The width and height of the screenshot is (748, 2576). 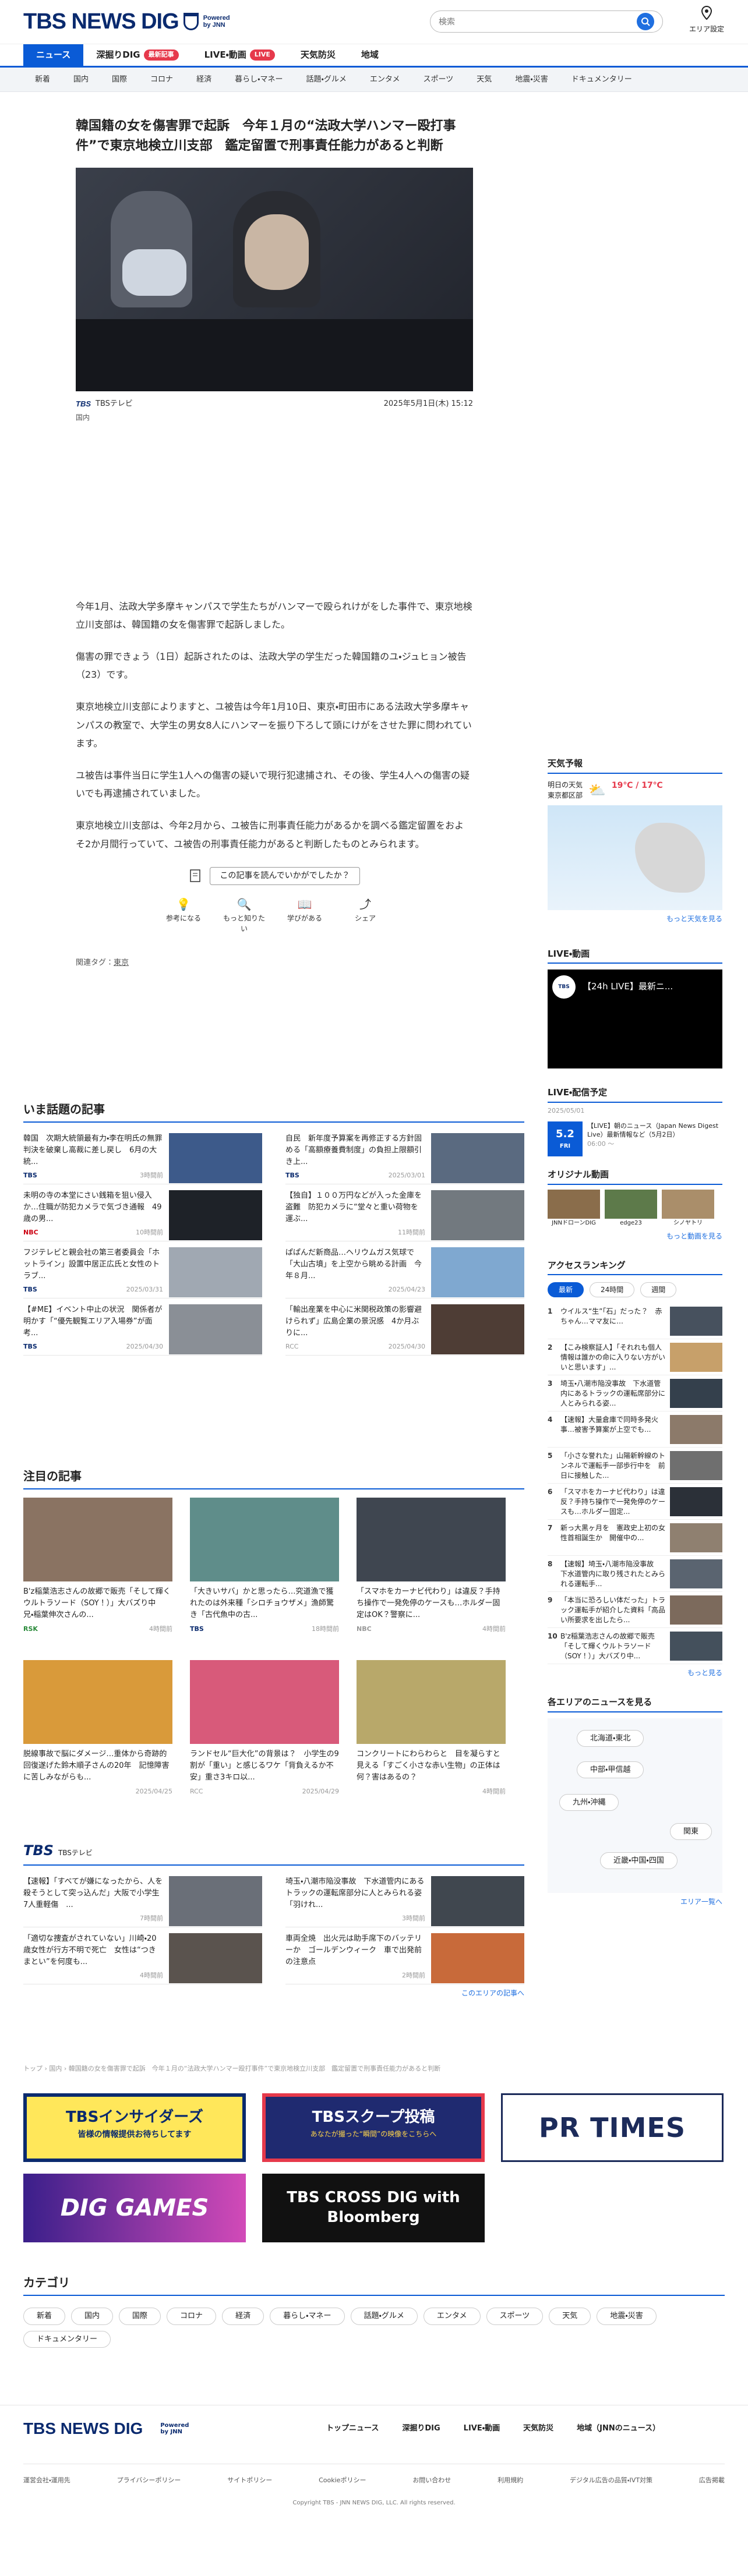 I want to click on footer-nav-item: LIVE・動画, so click(x=482, y=2429).